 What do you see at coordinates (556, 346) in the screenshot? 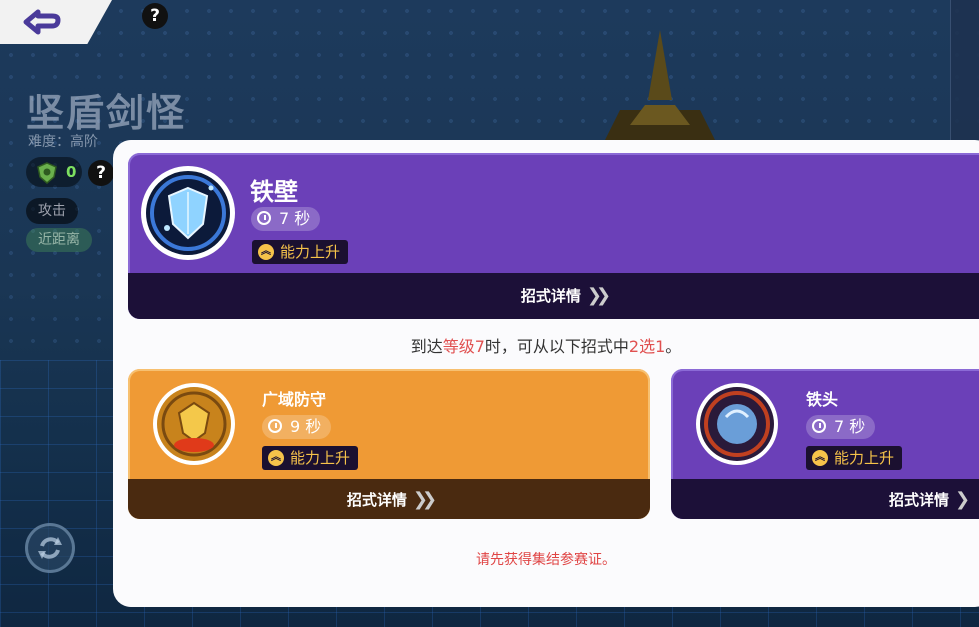
I see `notice-text: 时，可从以下招式中` at bounding box center [556, 346].